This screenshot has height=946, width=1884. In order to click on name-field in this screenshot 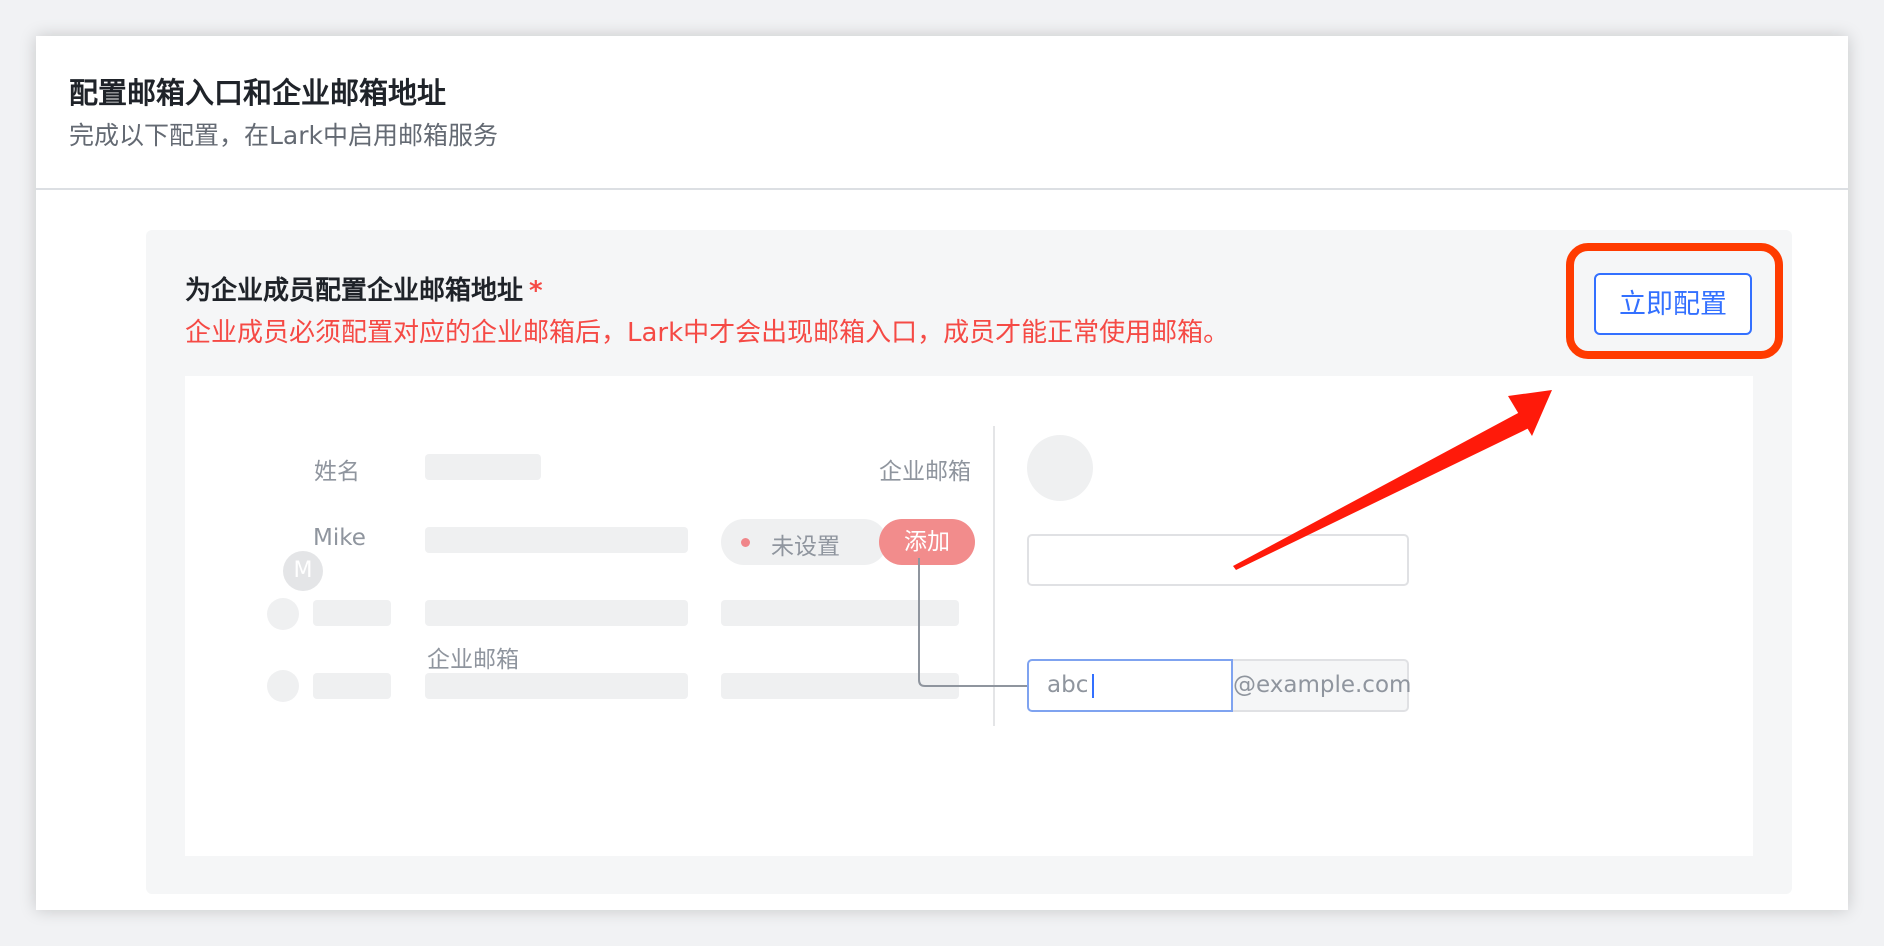, I will do `click(1218, 560)`.